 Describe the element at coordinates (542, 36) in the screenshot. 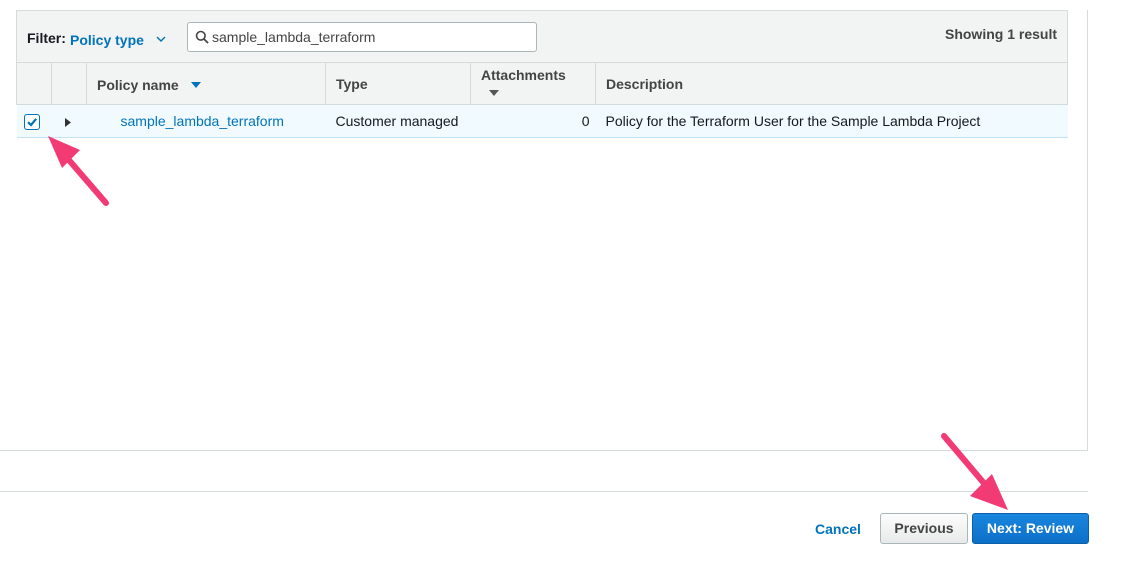

I see `filter-bar: Filter: Policy type Showing 1 result` at that location.